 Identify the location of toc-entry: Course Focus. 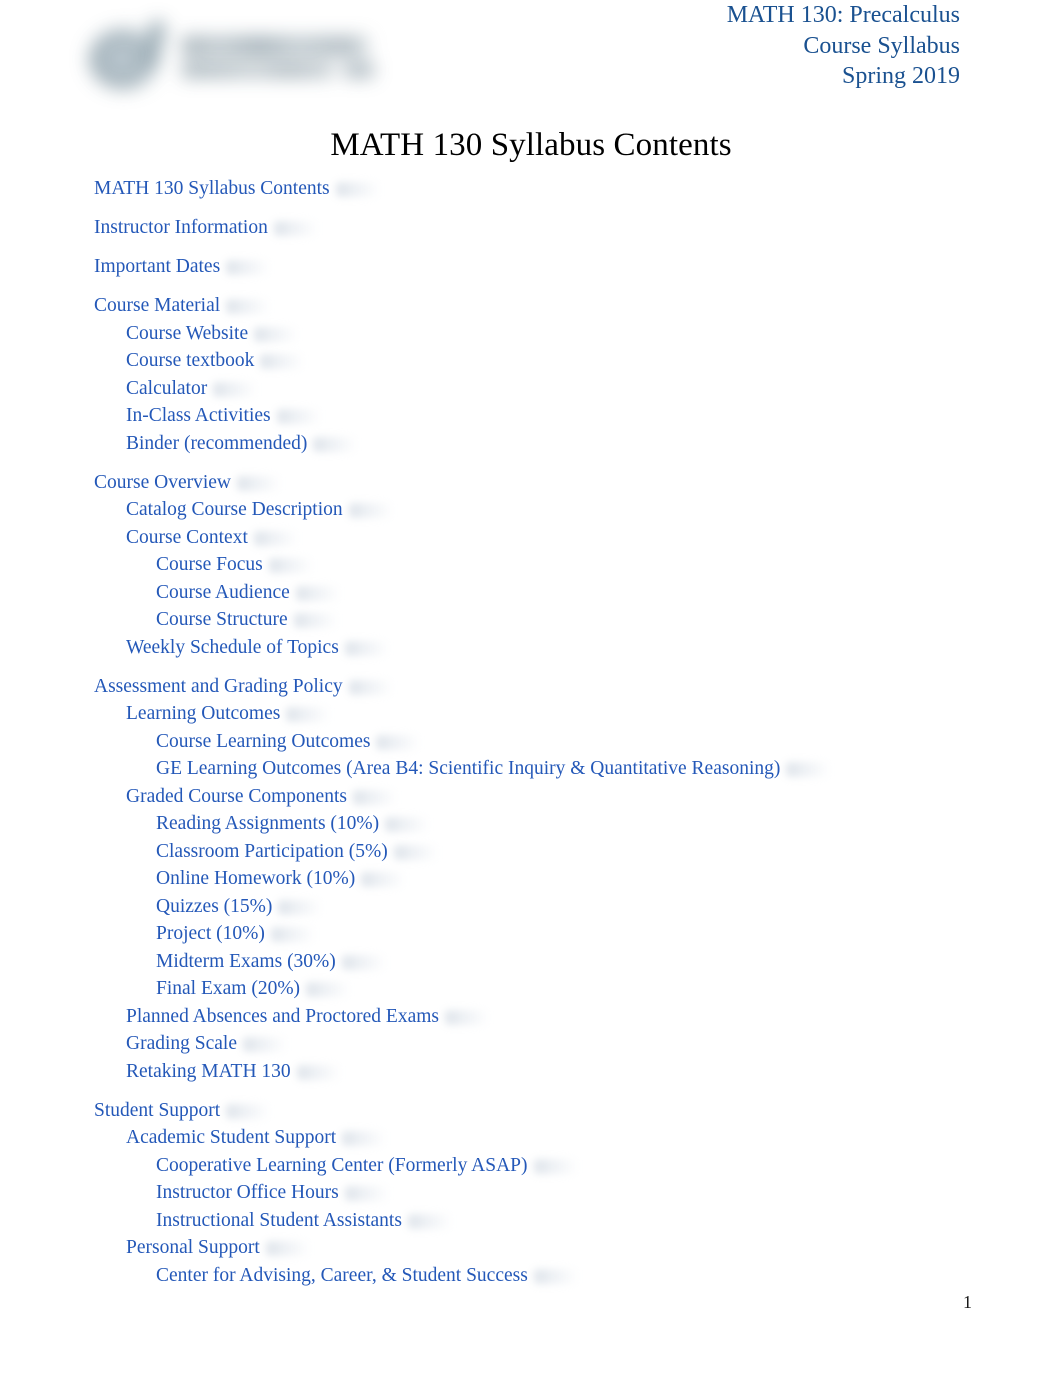
(156, 565).